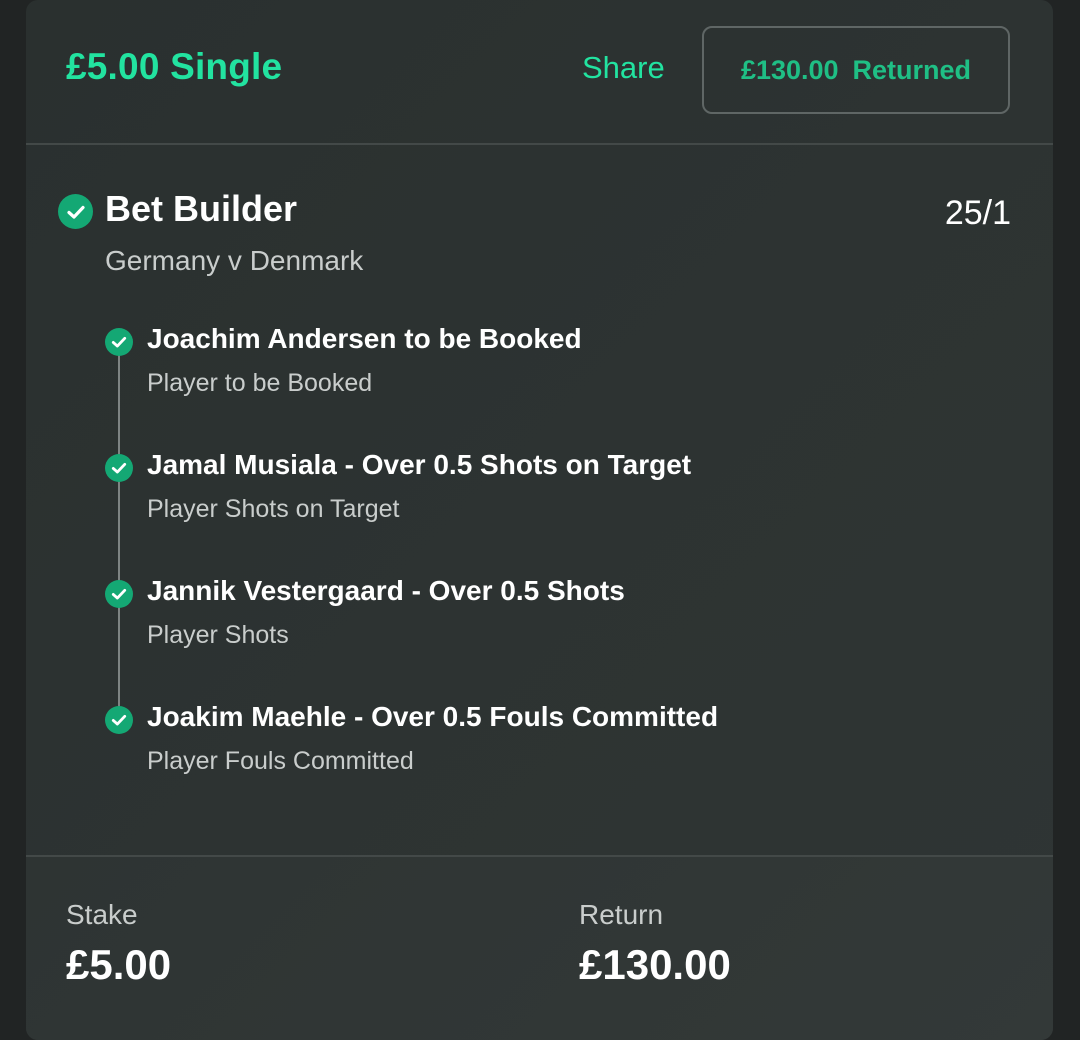 The height and width of the screenshot is (1040, 1080). Describe the element at coordinates (912, 69) in the screenshot. I see `returned-label: Returned` at that location.